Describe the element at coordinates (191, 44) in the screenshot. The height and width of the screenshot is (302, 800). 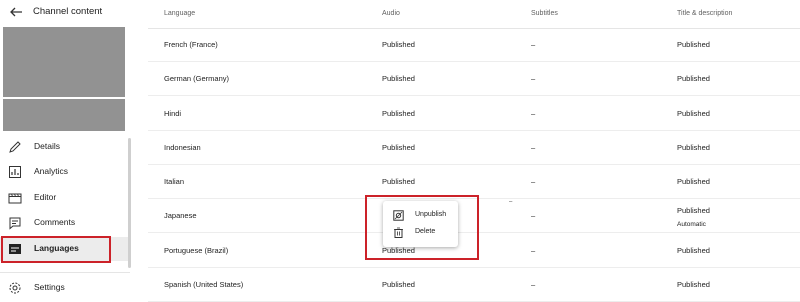
I see `language-cell: French (France)` at that location.